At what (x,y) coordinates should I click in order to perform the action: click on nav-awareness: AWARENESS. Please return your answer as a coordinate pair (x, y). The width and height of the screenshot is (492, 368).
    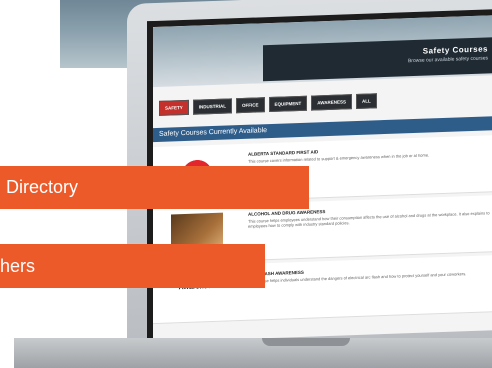
    Looking at the image, I should click on (332, 102).